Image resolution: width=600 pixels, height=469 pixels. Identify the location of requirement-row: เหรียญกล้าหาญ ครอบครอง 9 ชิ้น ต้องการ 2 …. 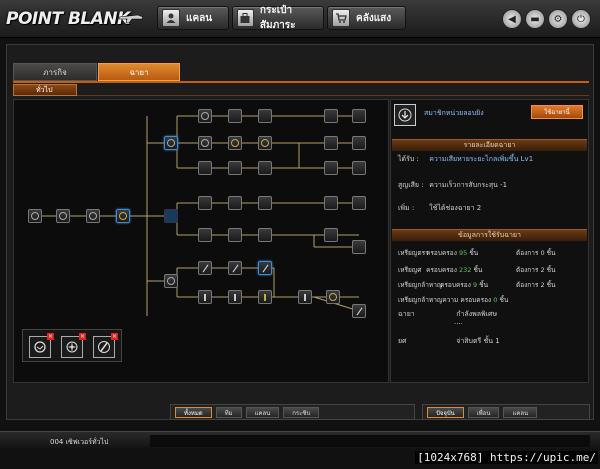
(477, 285).